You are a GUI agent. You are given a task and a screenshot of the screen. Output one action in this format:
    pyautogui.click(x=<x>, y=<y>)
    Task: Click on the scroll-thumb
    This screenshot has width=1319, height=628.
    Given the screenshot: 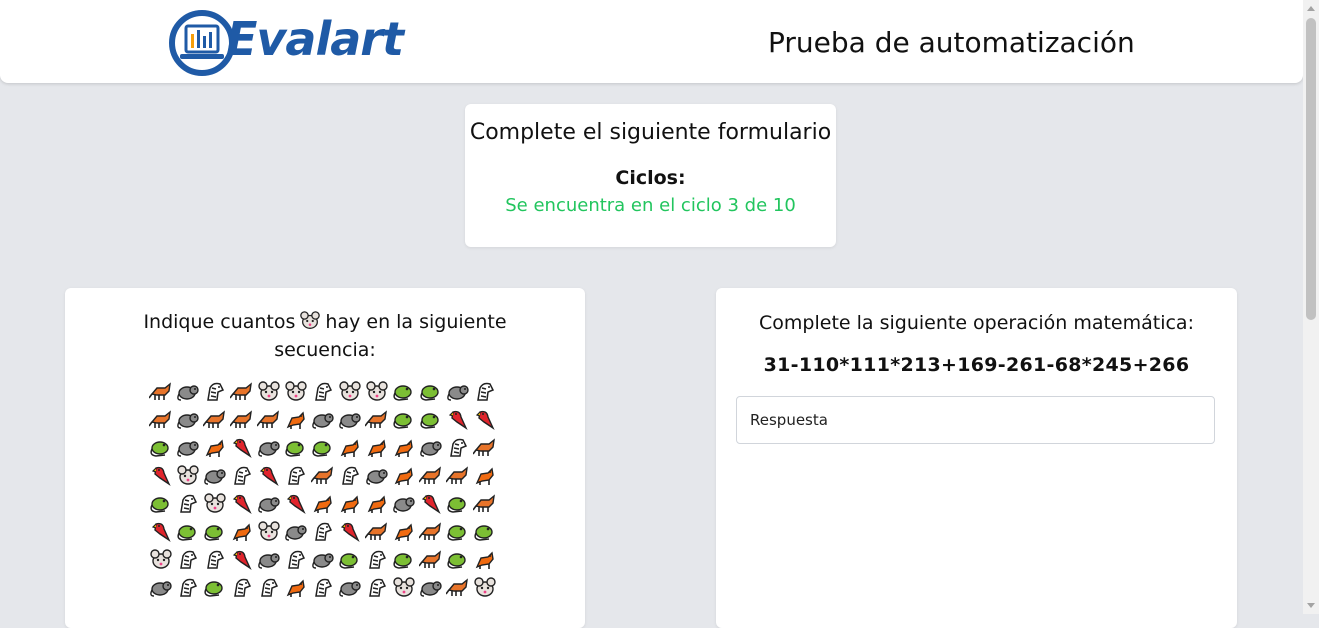 What is the action you would take?
    pyautogui.click(x=1311, y=169)
    